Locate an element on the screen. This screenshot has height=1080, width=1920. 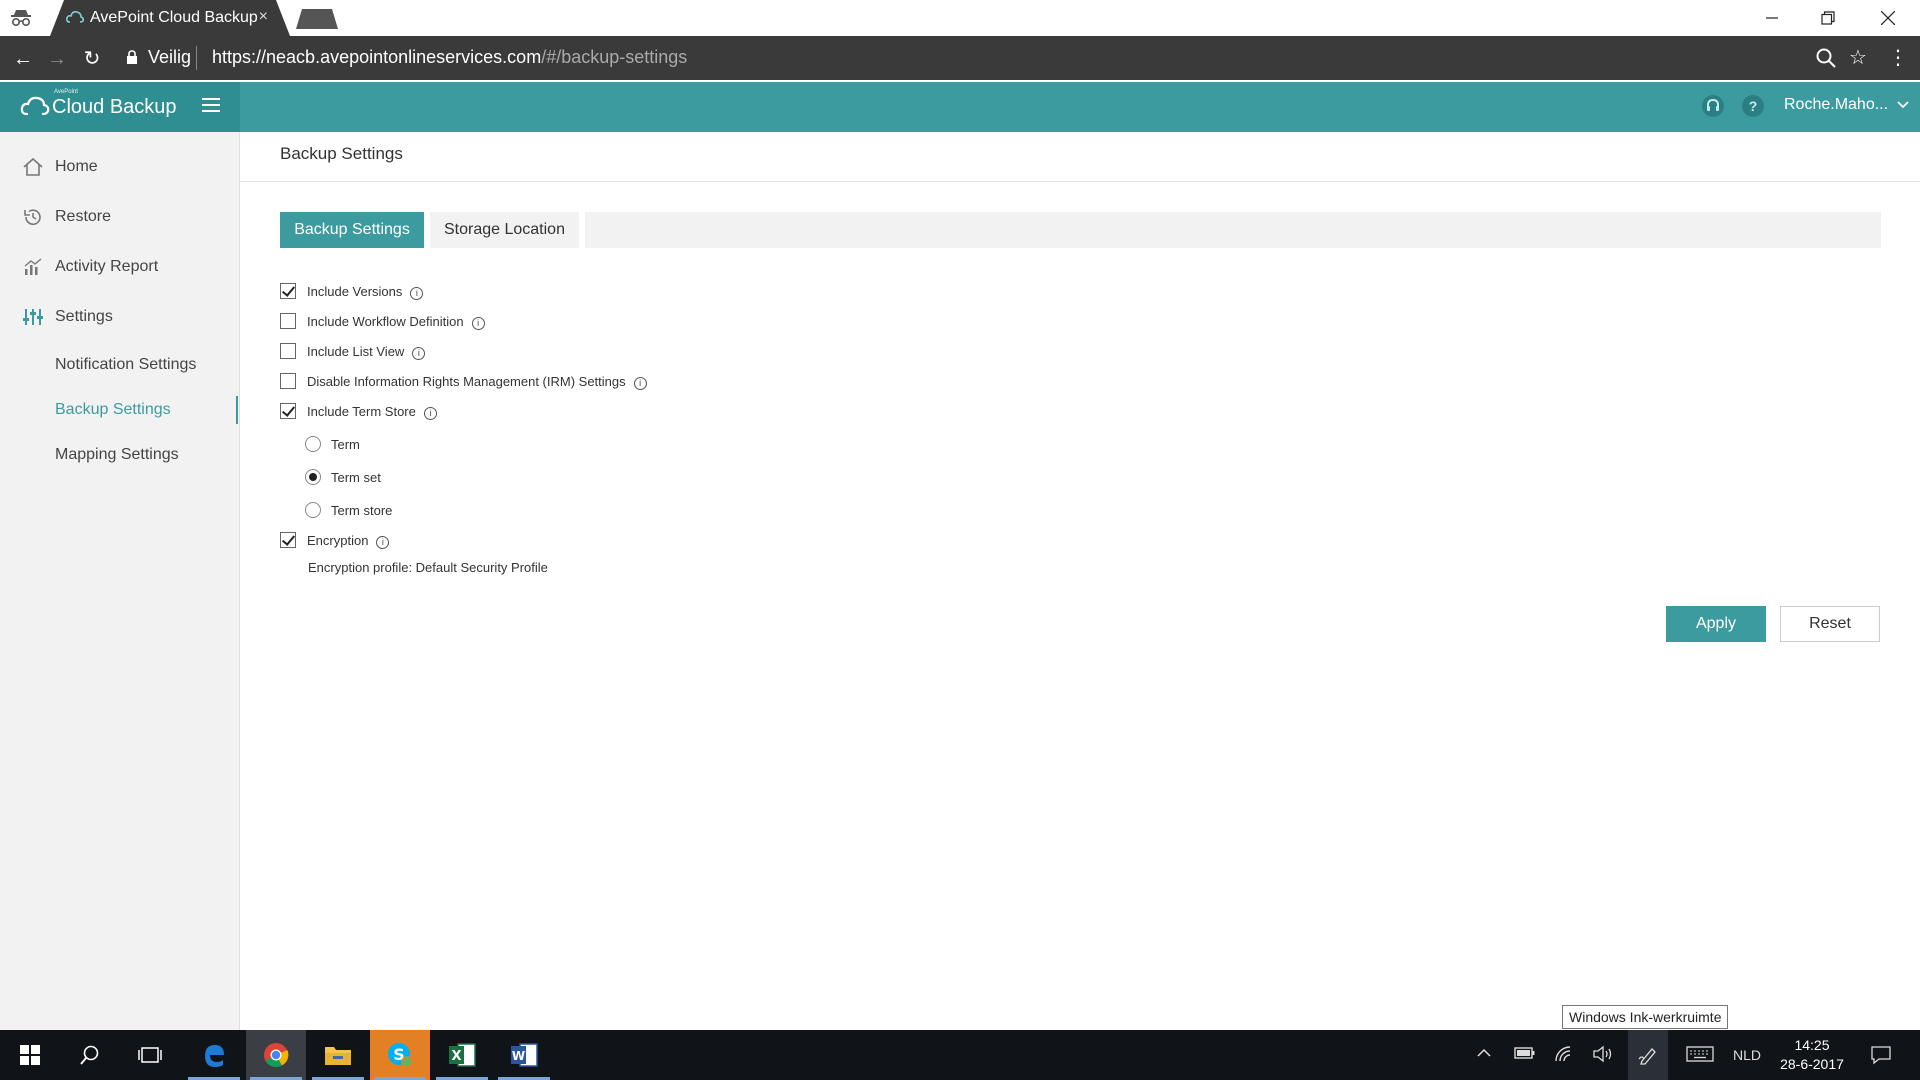
taskbar-app-excel: X is located at coordinates (462, 1055).